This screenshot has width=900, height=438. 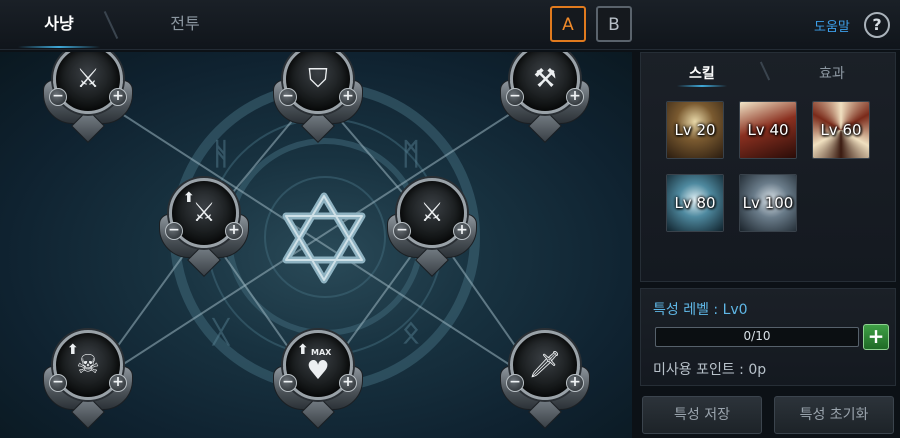 What do you see at coordinates (88, 380) in the screenshot?
I see `trait-node: ⬆ ☠ − +` at bounding box center [88, 380].